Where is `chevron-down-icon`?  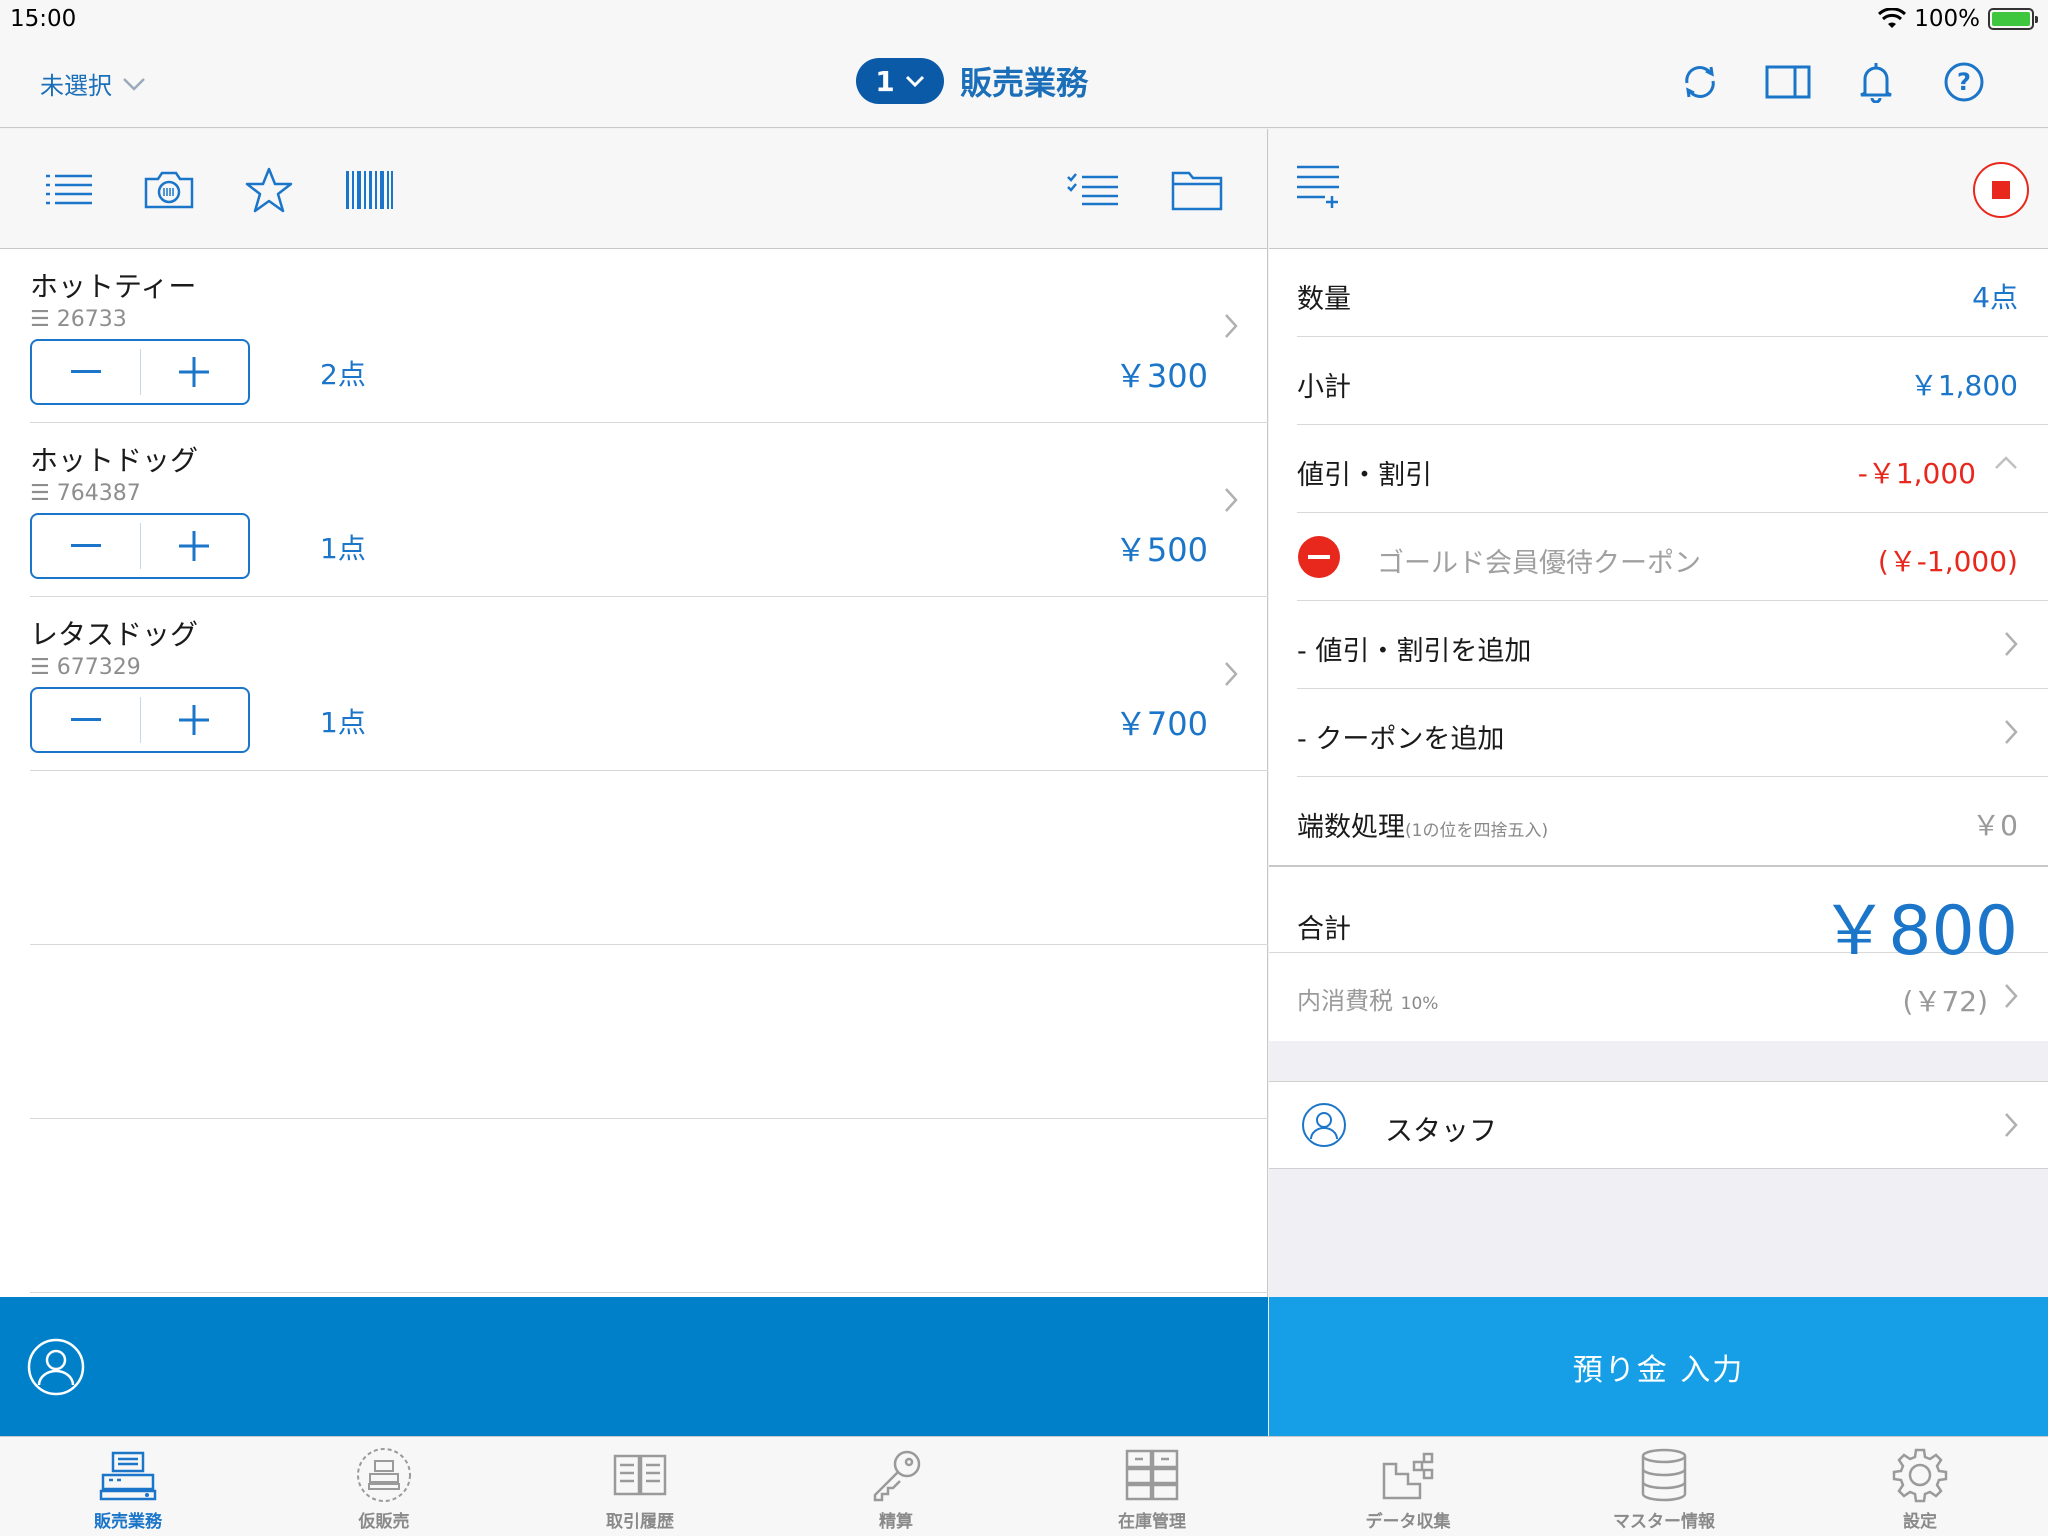
chevron-down-icon is located at coordinates (914, 81).